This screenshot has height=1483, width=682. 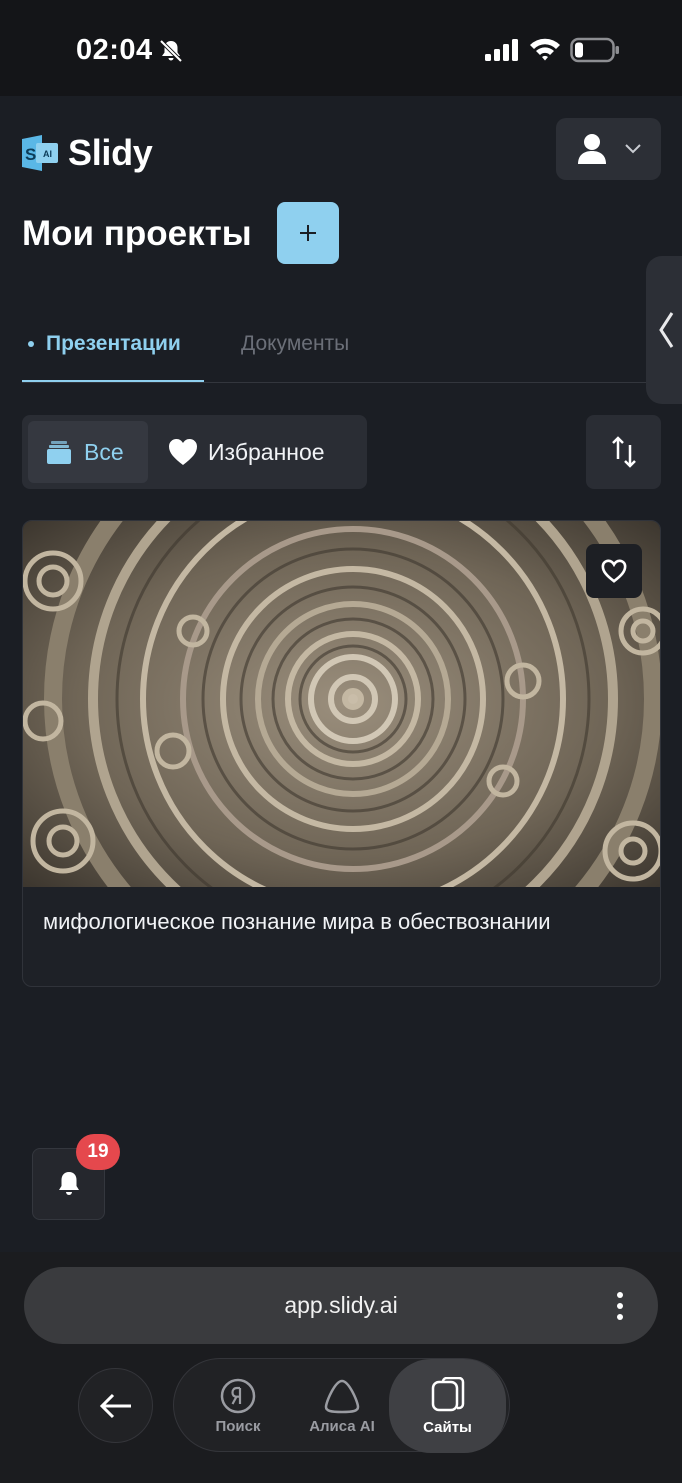 I want to click on nav-sites-label: Сайты, so click(x=447, y=1427).